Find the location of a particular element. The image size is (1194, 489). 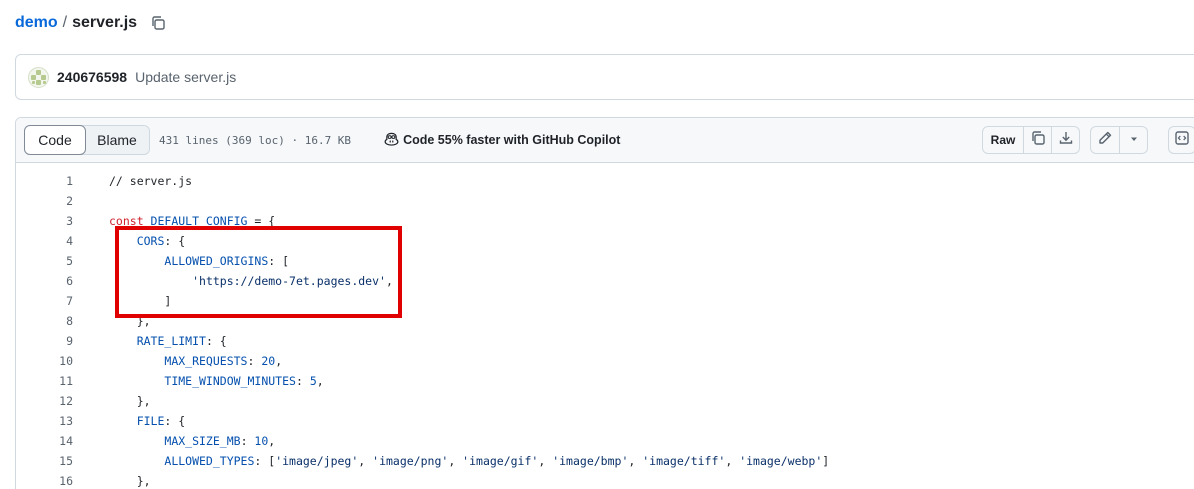

file-actions: Raw is located at coordinates (1065, 140).